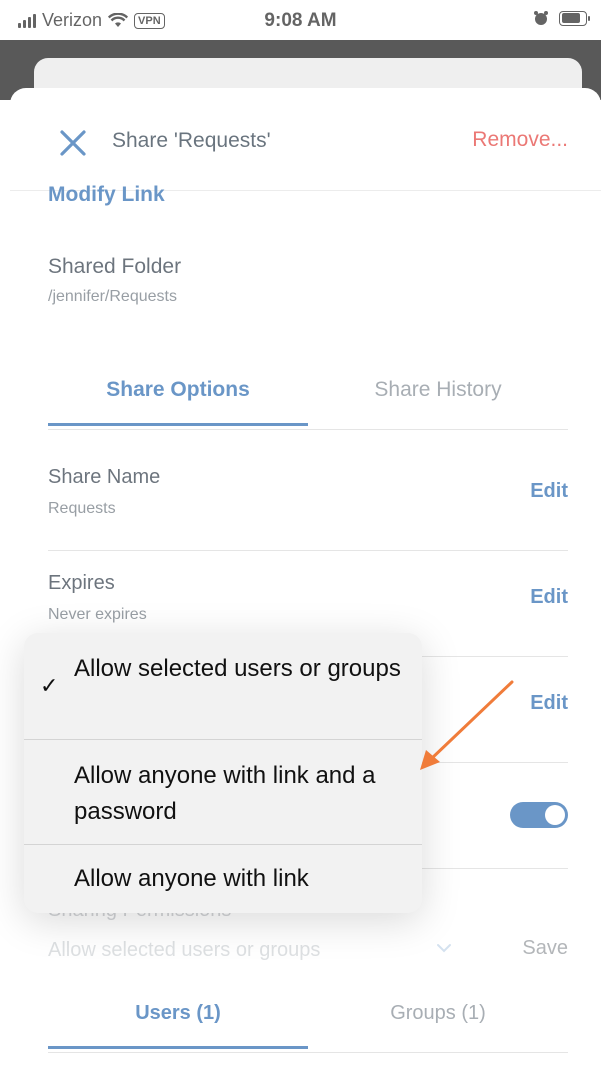  Describe the element at coordinates (467, 725) in the screenshot. I see `annotation-arrow` at that location.